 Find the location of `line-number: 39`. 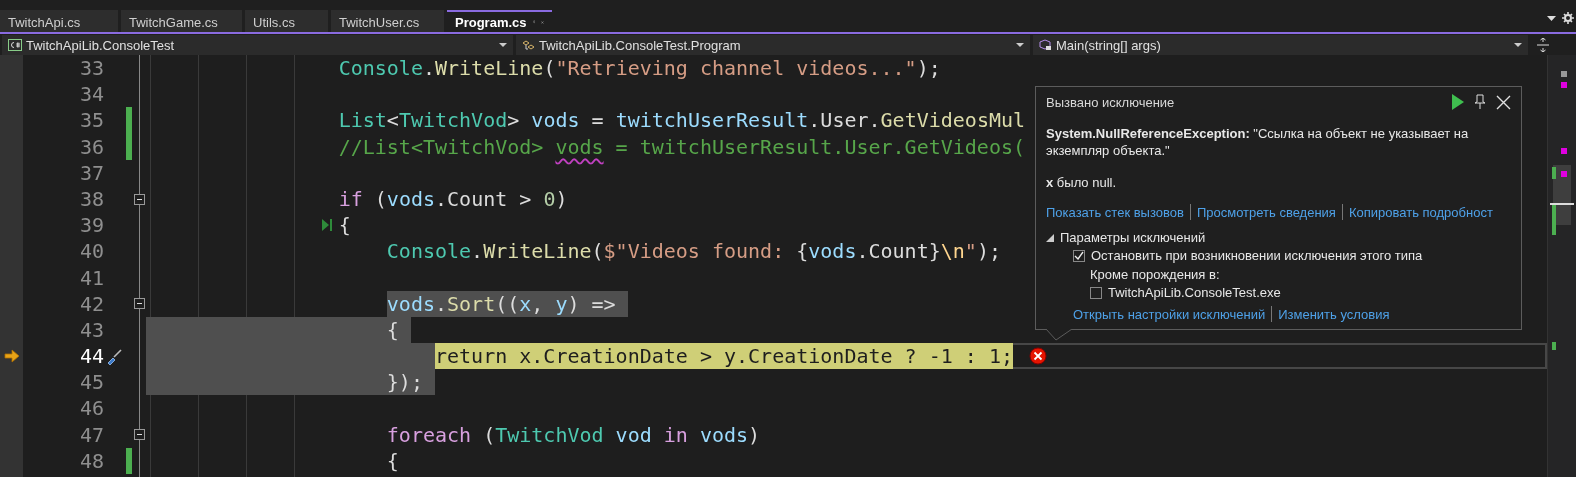

line-number: 39 is located at coordinates (91, 225).